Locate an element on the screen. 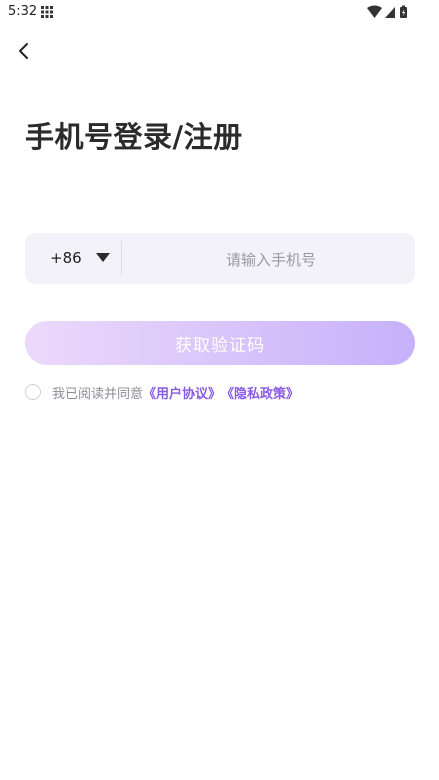 The image size is (439, 780). divider is located at coordinates (121, 258).